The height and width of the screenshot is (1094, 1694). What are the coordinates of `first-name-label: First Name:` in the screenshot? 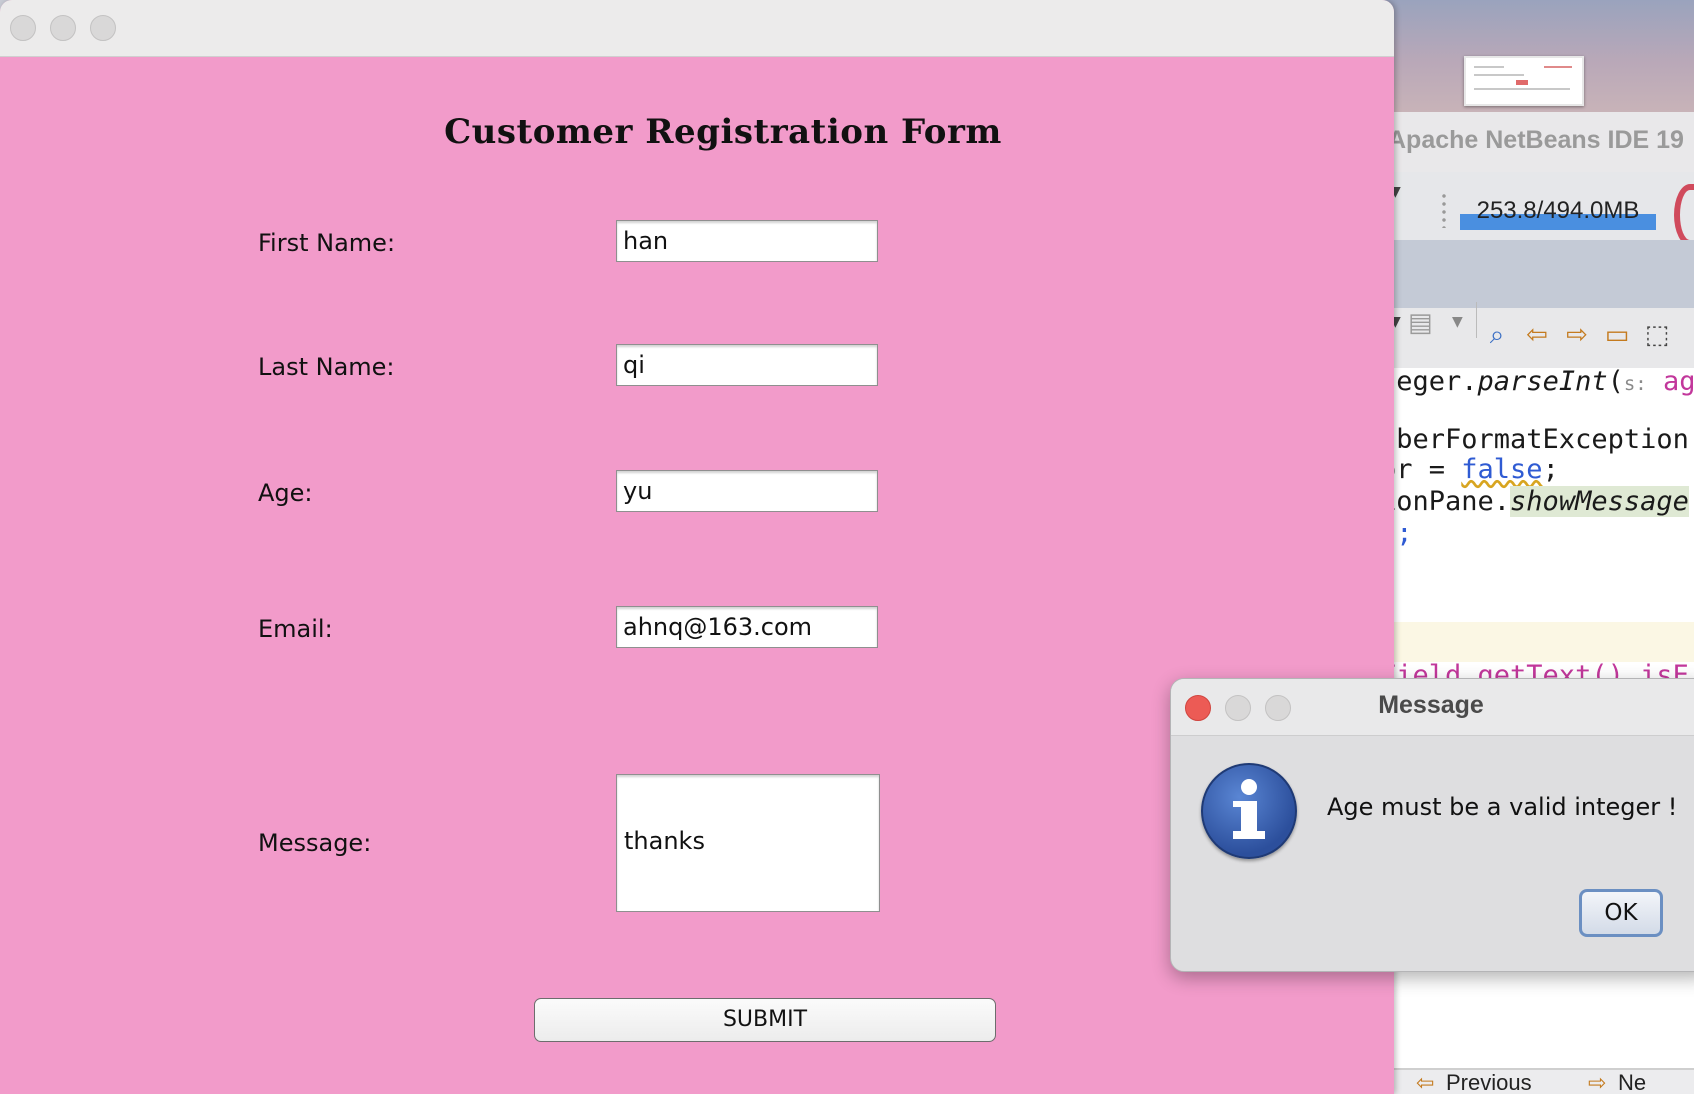 It's located at (327, 243).